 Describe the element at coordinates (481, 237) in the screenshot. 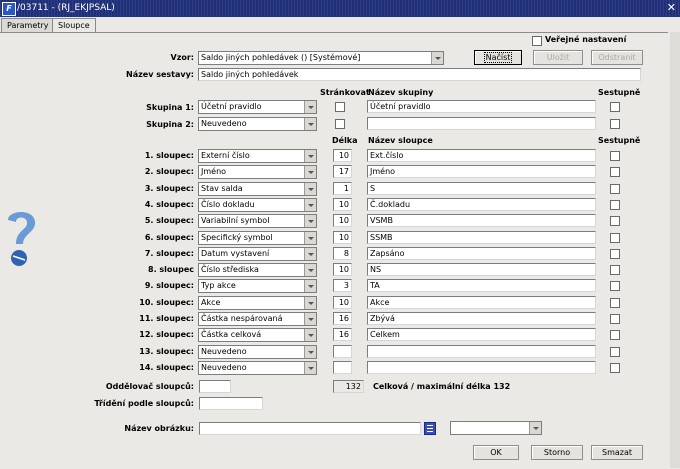

I see `column-name-input: SSMB` at that location.